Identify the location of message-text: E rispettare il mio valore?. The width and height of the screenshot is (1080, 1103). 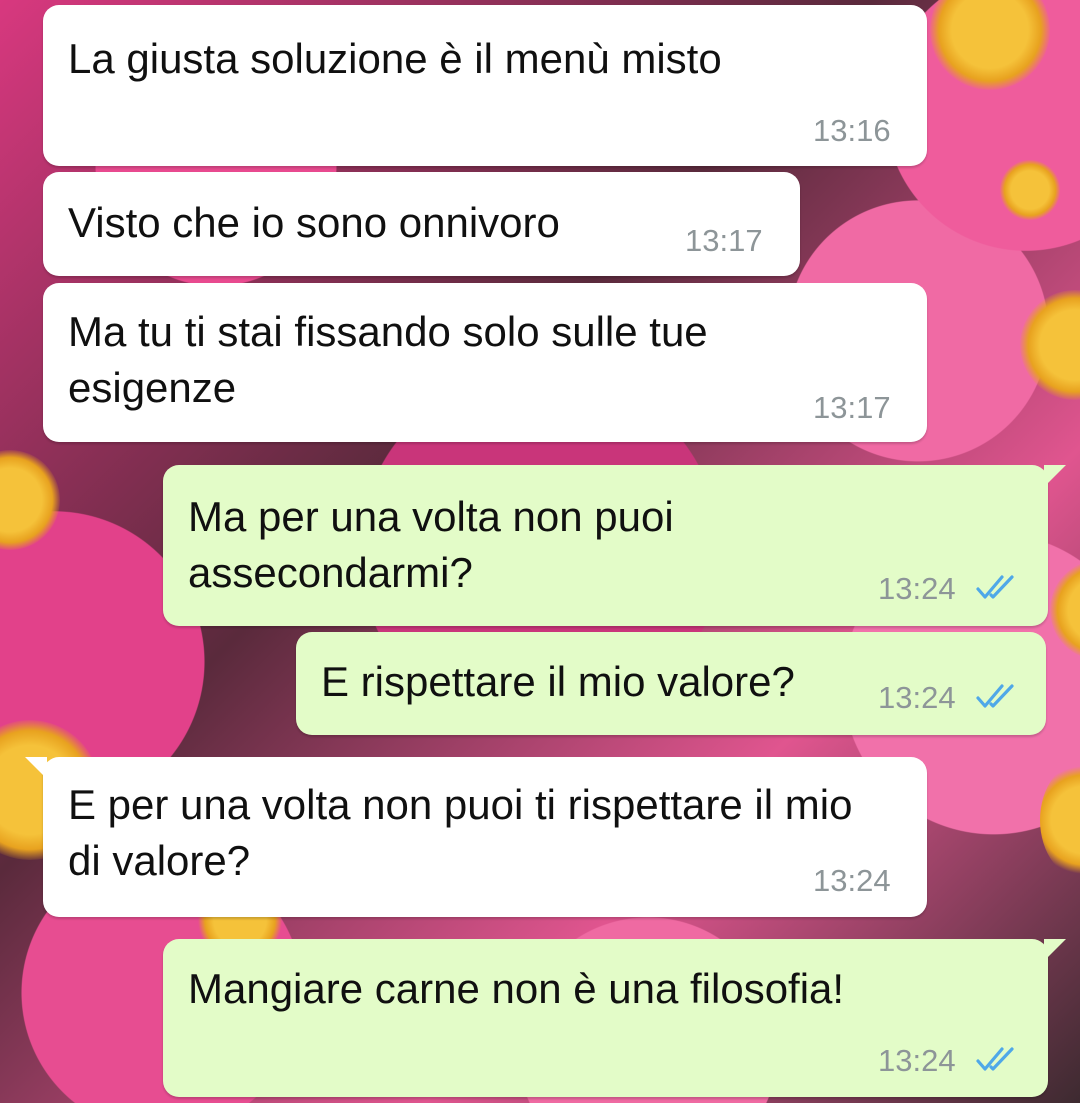
(558, 681).